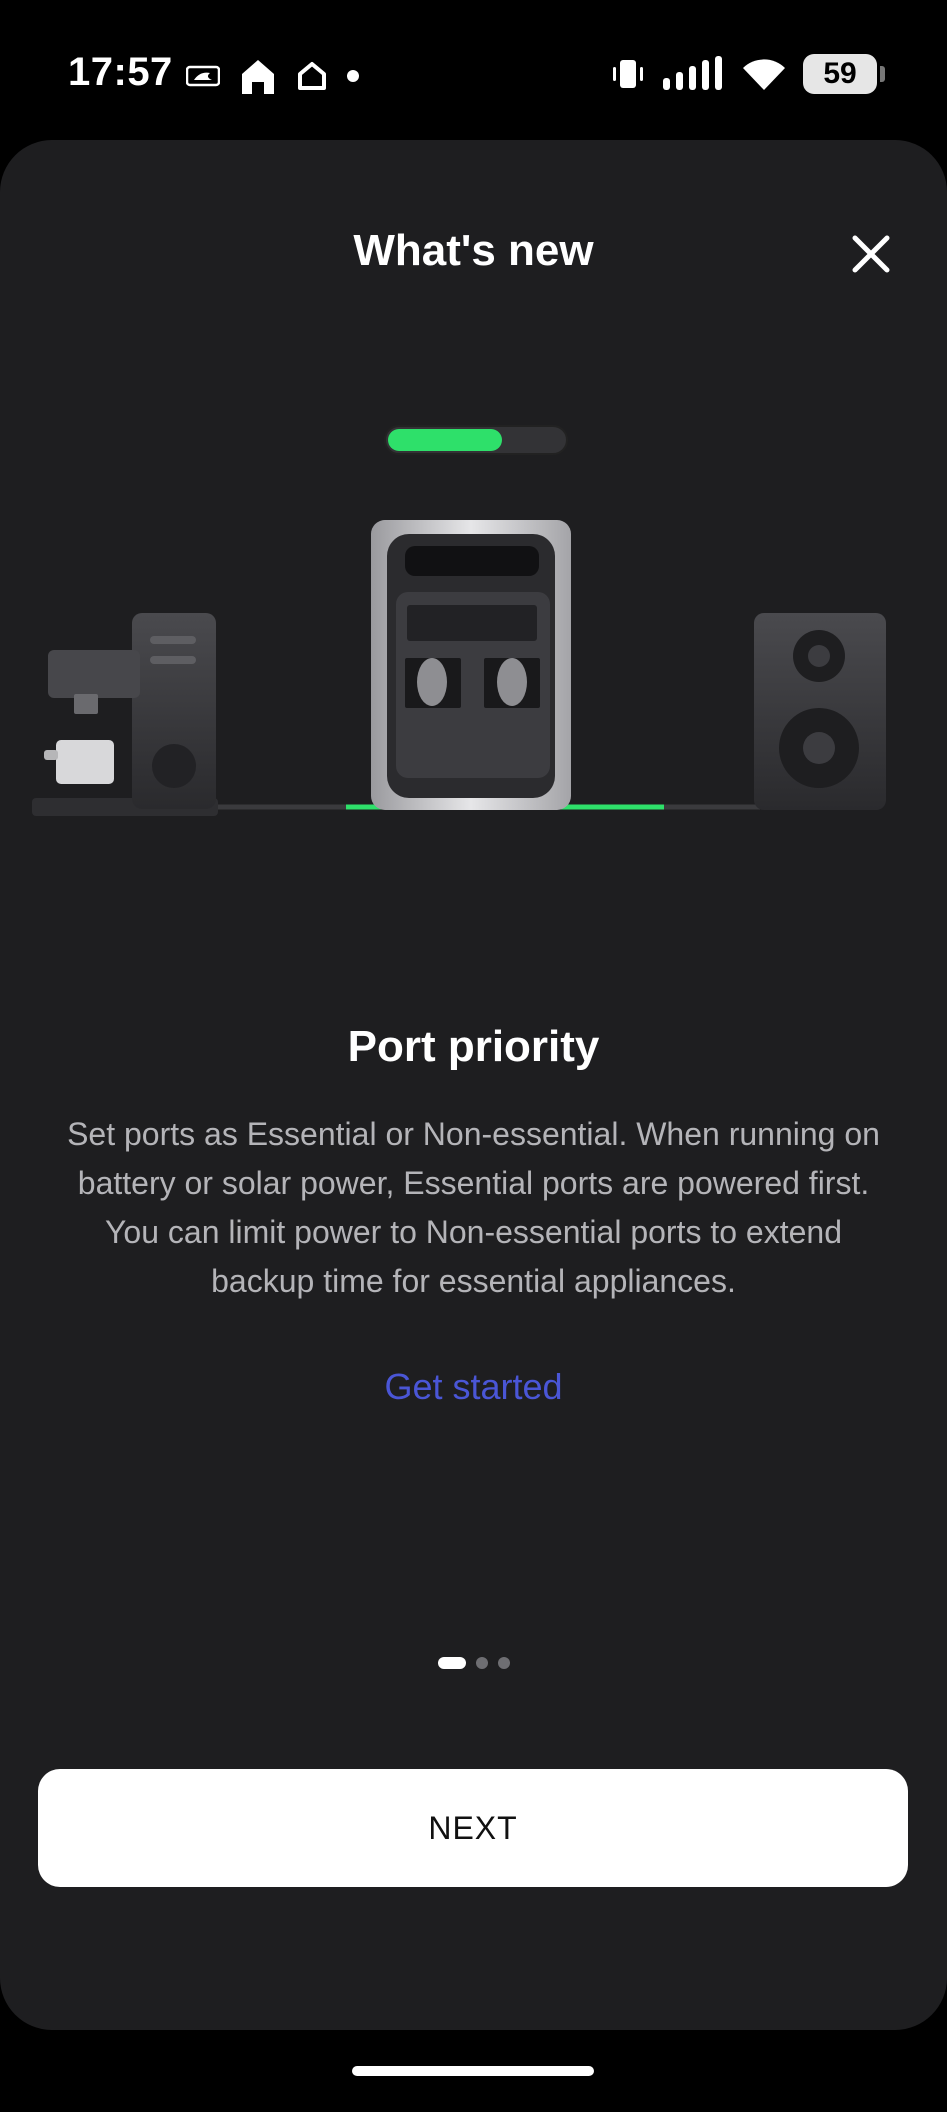 The width and height of the screenshot is (947, 2112). Describe the element at coordinates (476, 440) in the screenshot. I see `charge-level-bar` at that location.